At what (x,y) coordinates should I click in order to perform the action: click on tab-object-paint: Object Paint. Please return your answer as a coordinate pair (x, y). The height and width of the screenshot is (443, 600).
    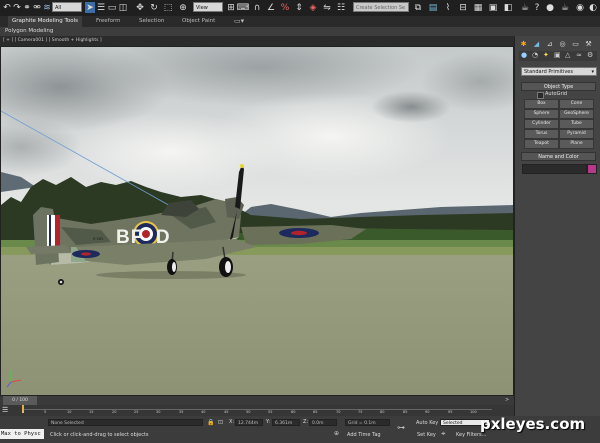
    Looking at the image, I should click on (198, 21).